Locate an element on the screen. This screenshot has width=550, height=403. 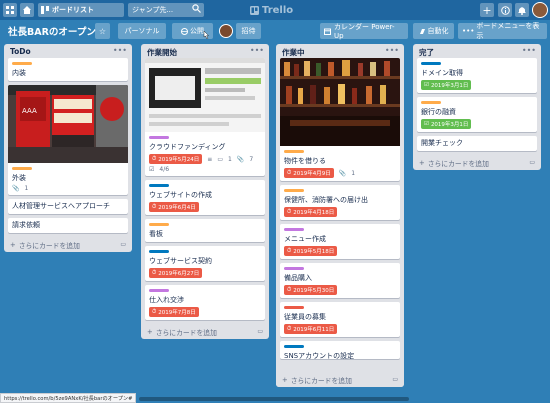
card-purchasing: 仕入れ交渉 ⏱ 2019年7月8日 is located at coordinates (205, 302).